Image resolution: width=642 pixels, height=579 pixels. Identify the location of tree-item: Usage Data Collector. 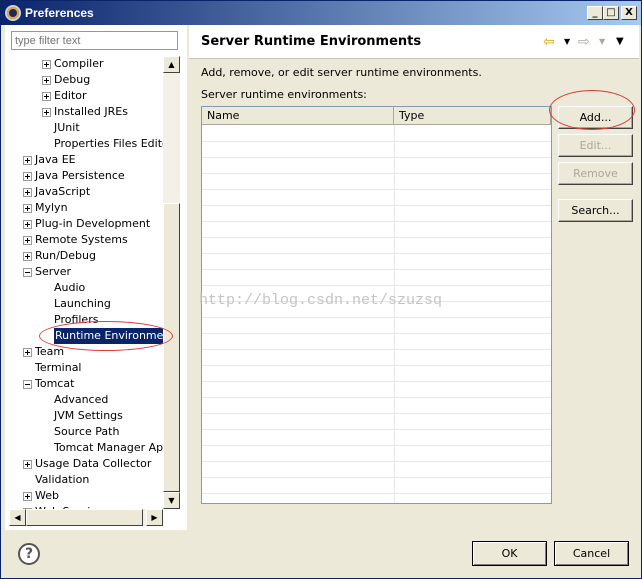
(86, 464).